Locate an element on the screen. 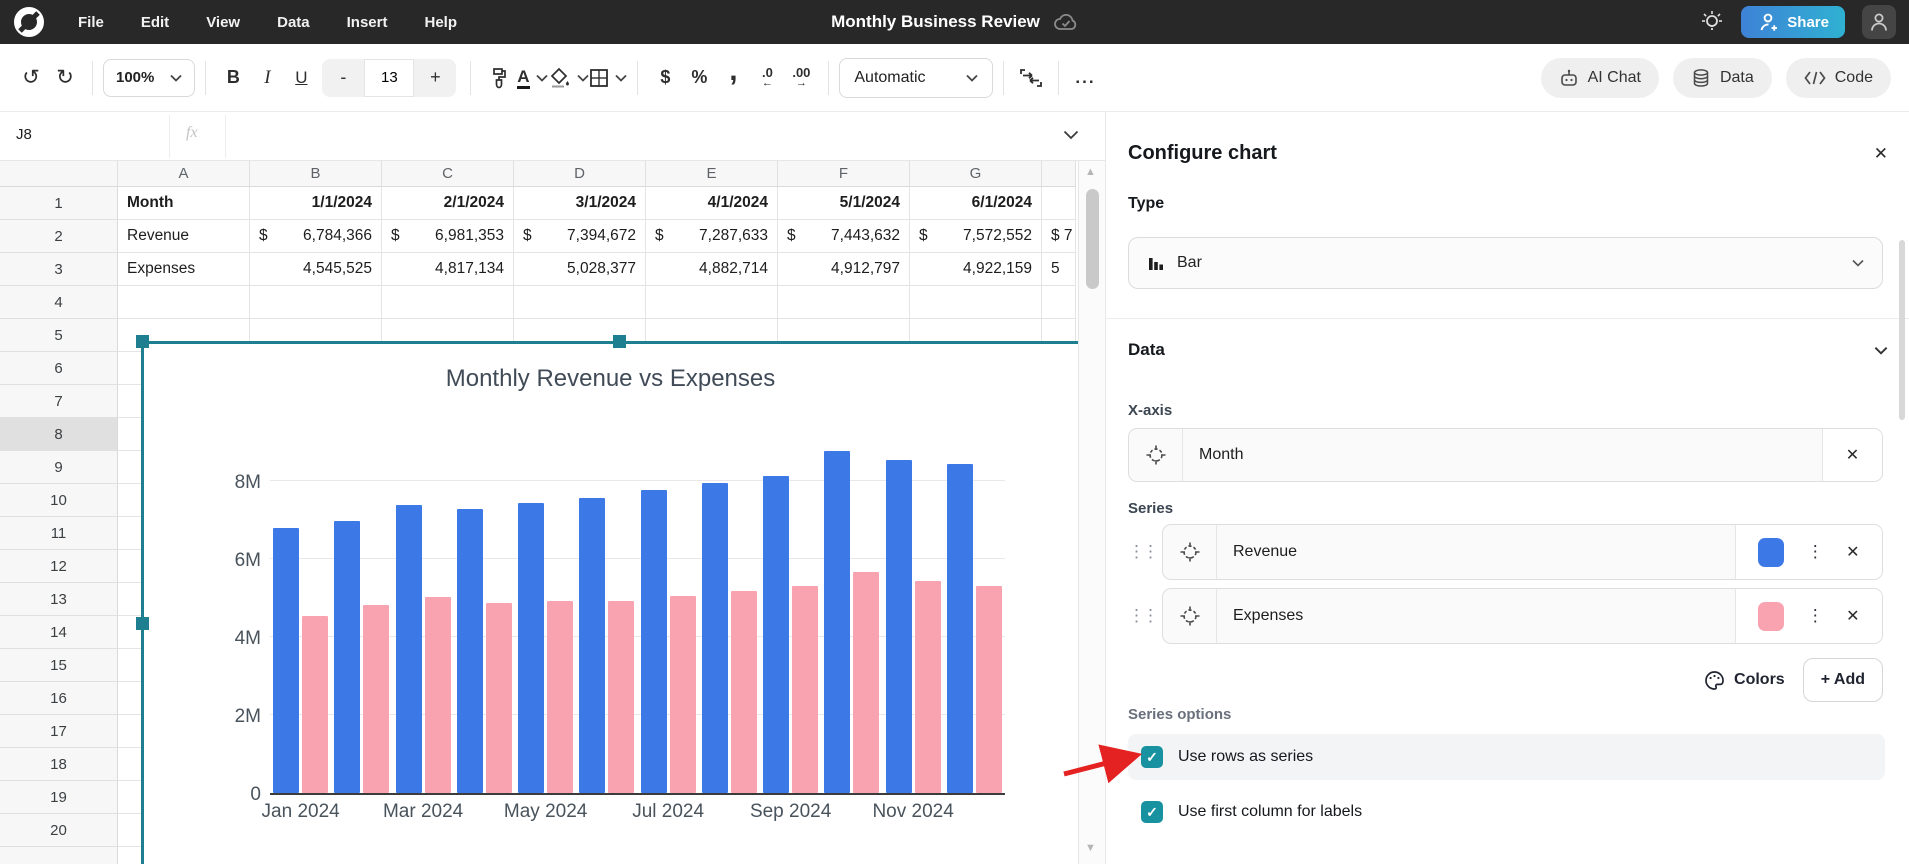 Image resolution: width=1909 pixels, height=864 pixels. colors-button: Colors is located at coordinates (1744, 680).